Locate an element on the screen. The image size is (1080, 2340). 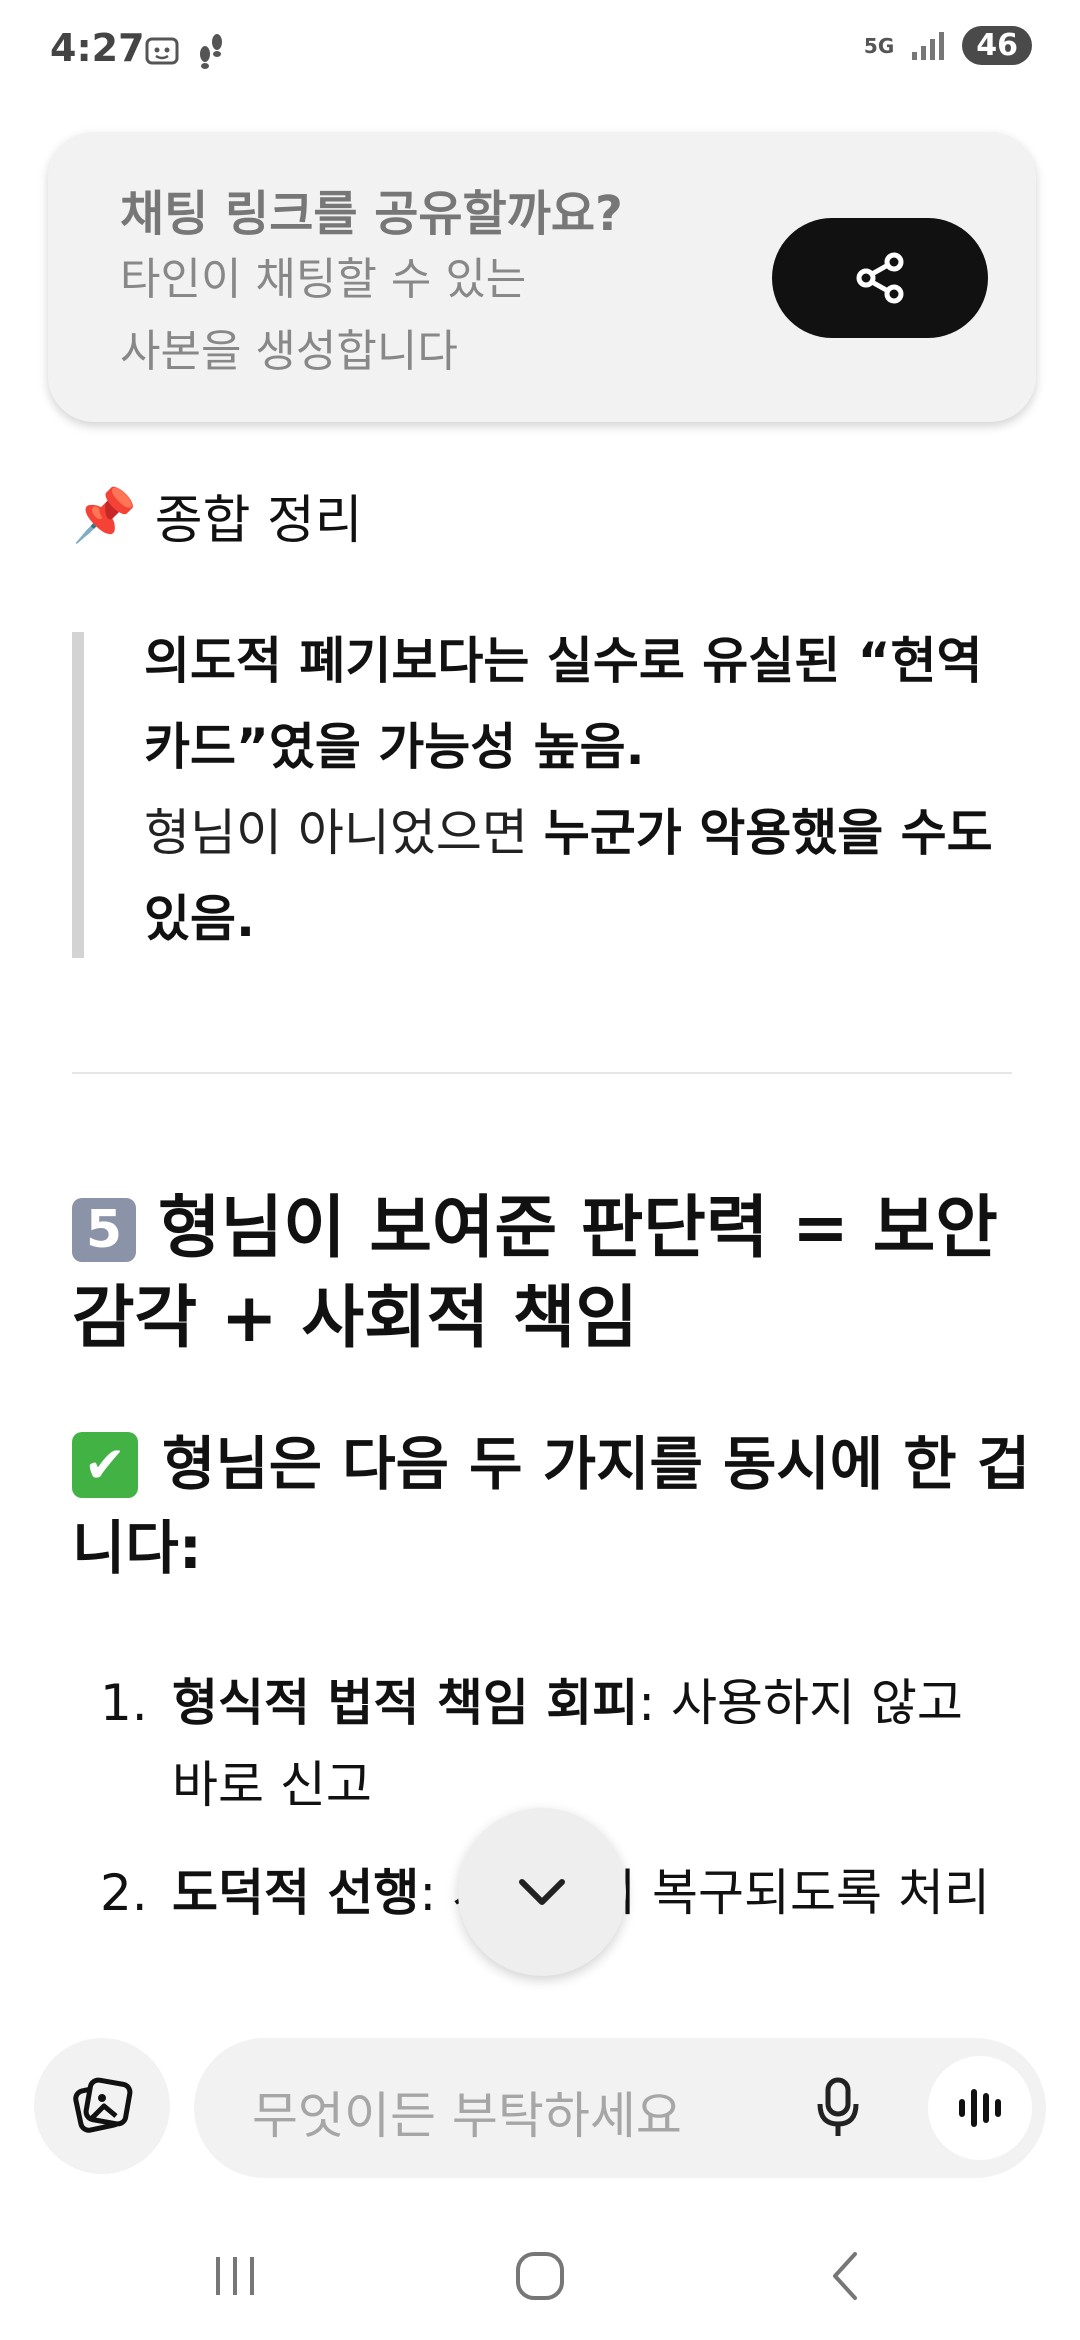
status-time: 4:27 is located at coordinates (97, 48).